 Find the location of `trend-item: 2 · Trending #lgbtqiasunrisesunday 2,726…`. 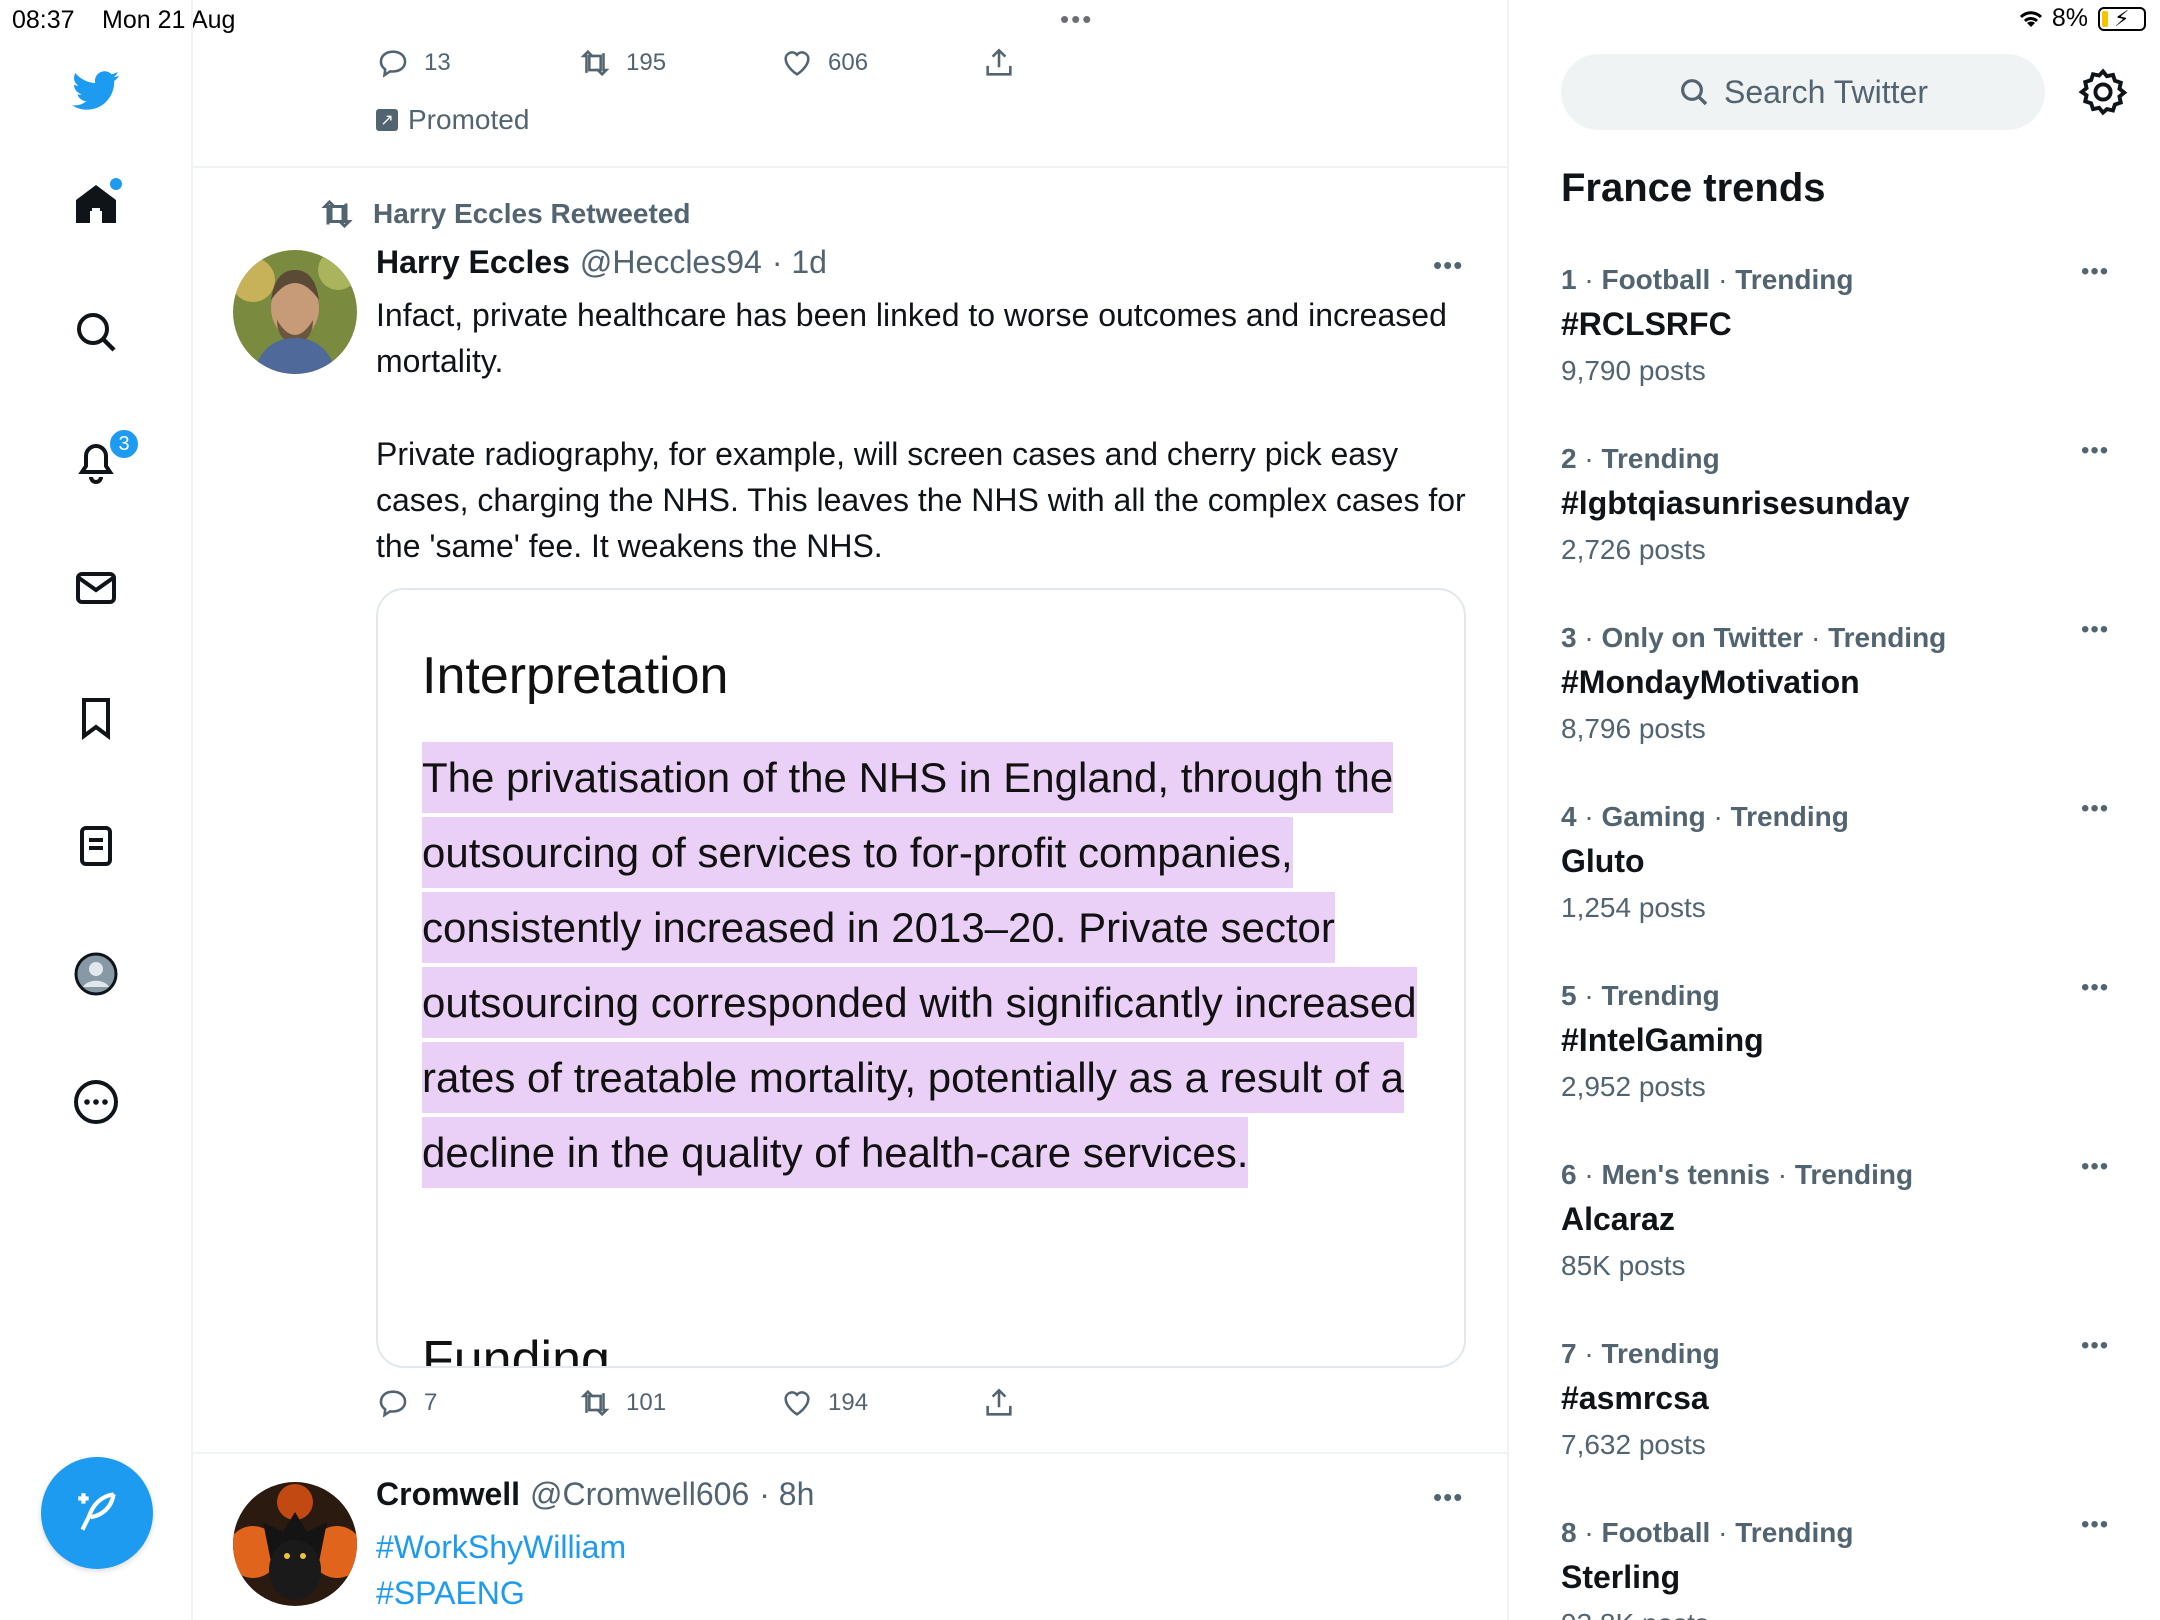

trend-item: 2 · Trending #lgbtqiasunrisesunday 2,726… is located at coordinates (1841, 501).